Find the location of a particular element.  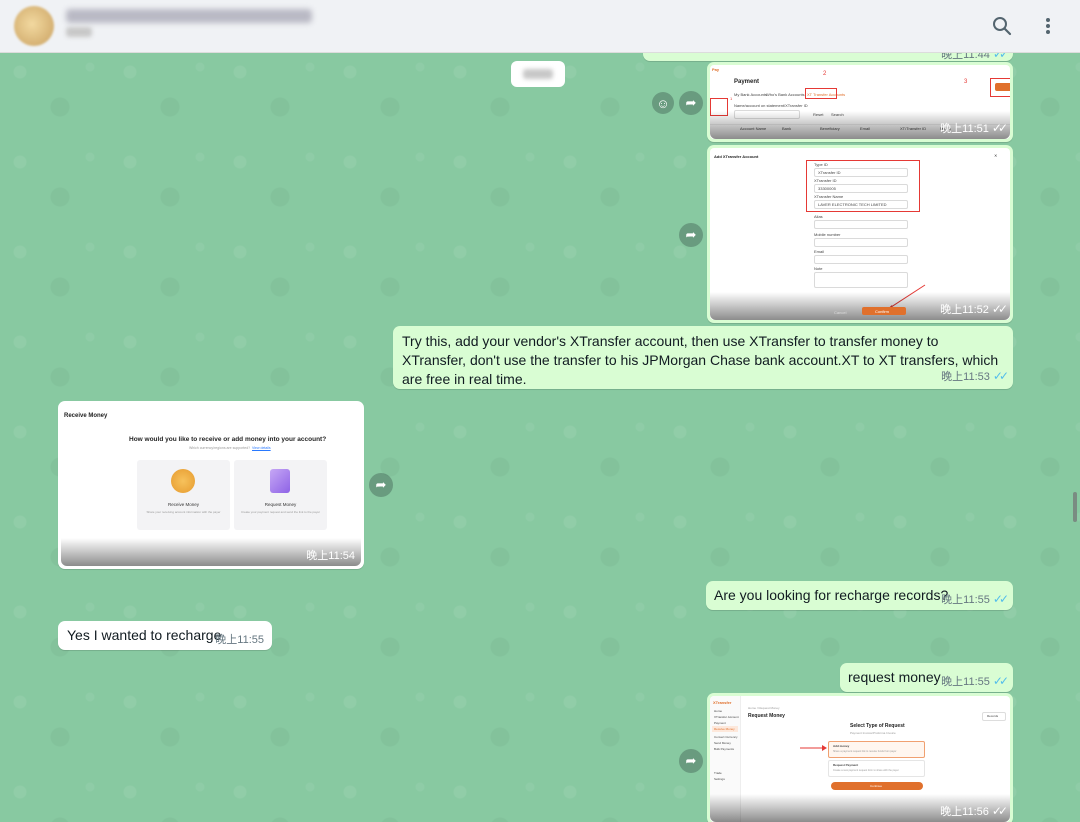

message-bubble-text-4: request money 晚上11:55 ✓✓ is located at coordinates (926, 677).